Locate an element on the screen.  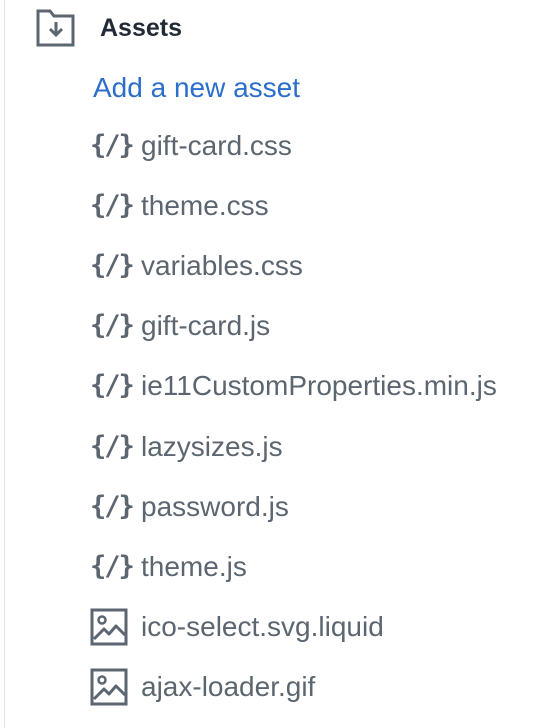
file-item-variables-css: {/} variables.css is located at coordinates (196, 266).